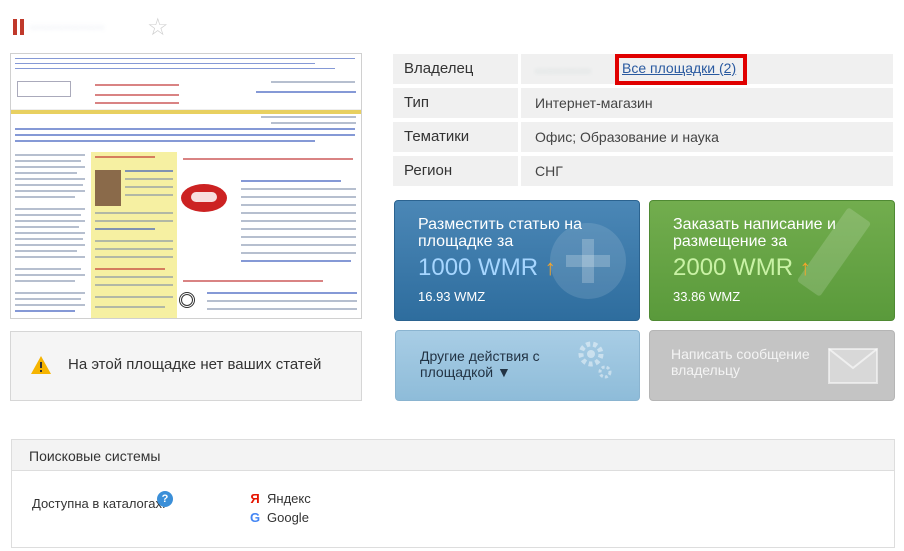 The height and width of the screenshot is (551, 904). What do you see at coordinates (195, 364) in the screenshot?
I see `no-articles-text: На этой площадке нет ваших статей` at bounding box center [195, 364].